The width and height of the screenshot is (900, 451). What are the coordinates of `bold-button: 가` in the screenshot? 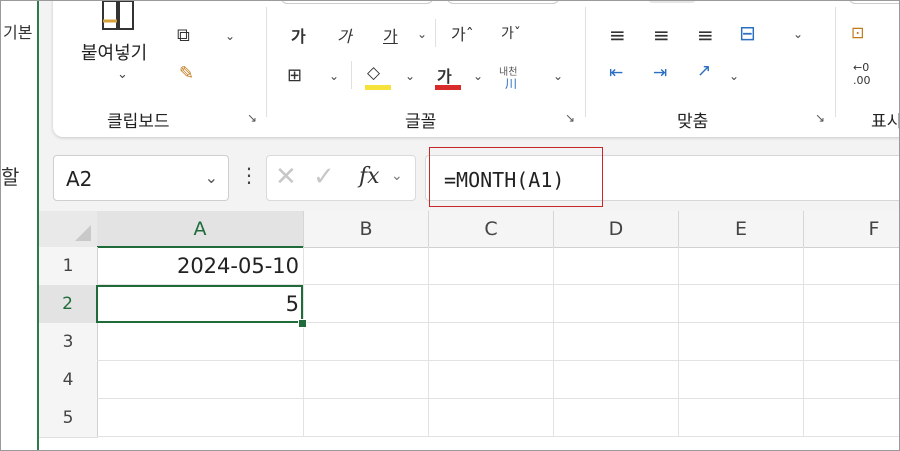 It's located at (298, 35).